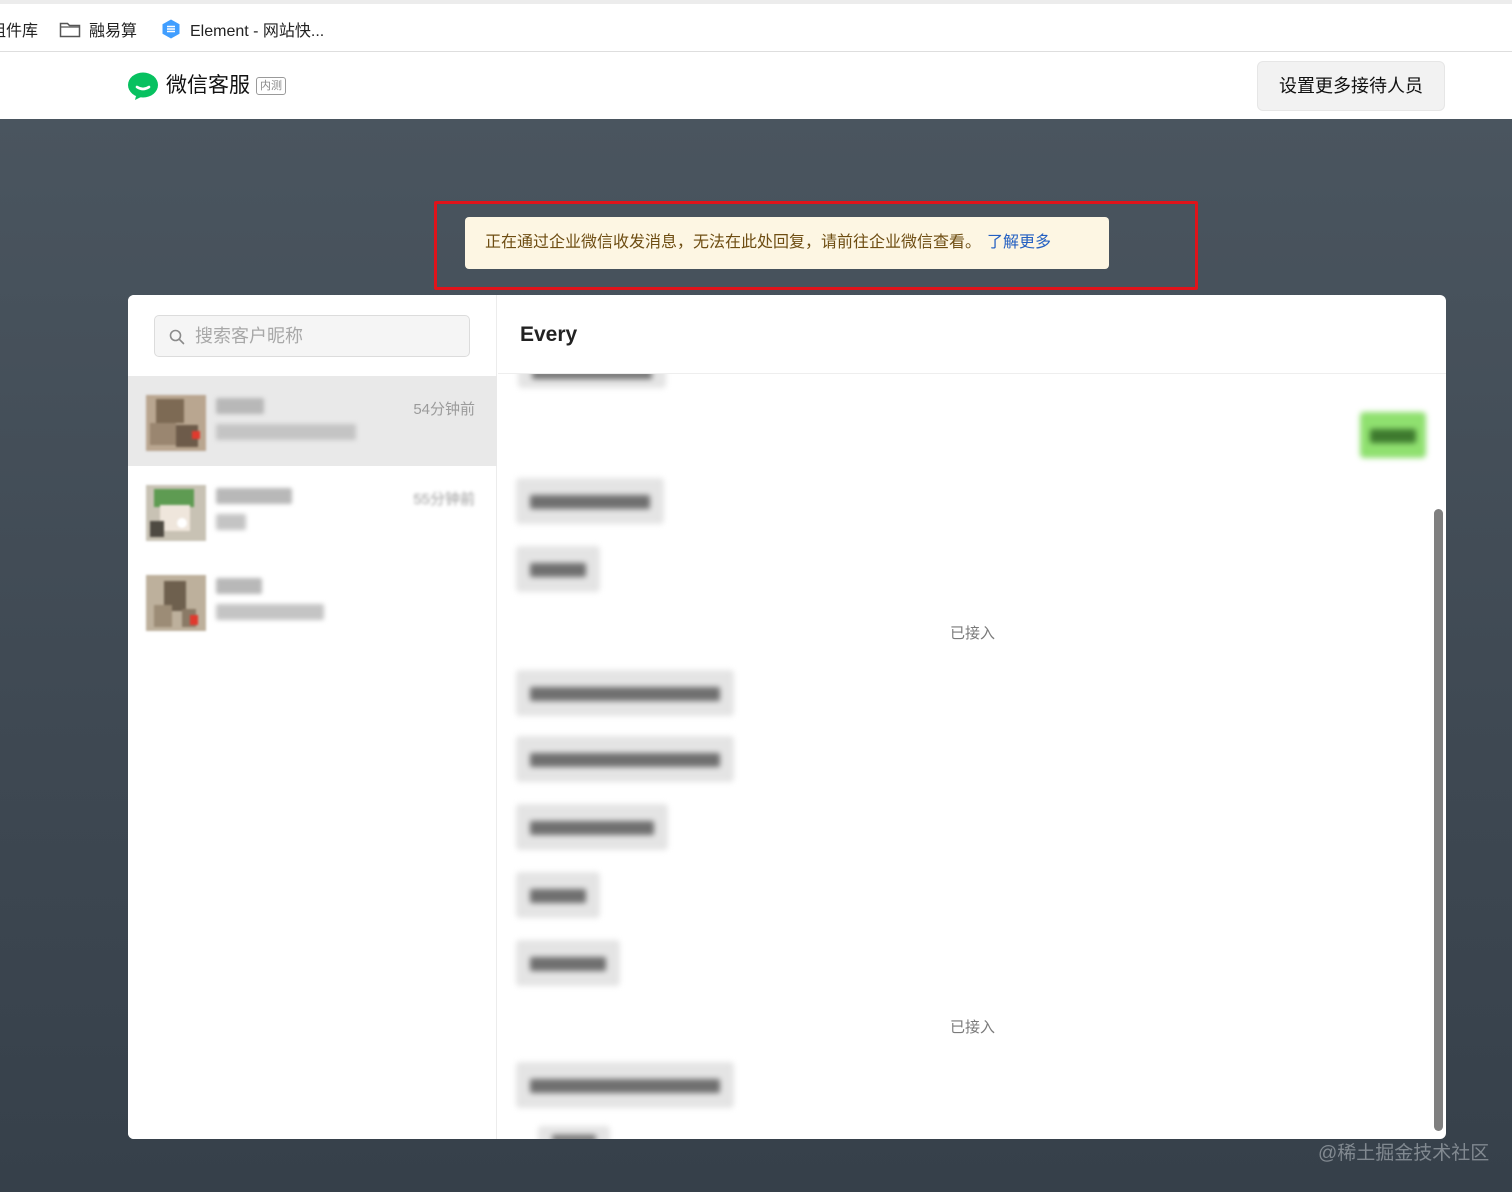  What do you see at coordinates (70, 30) in the screenshot?
I see `folder-icon` at bounding box center [70, 30].